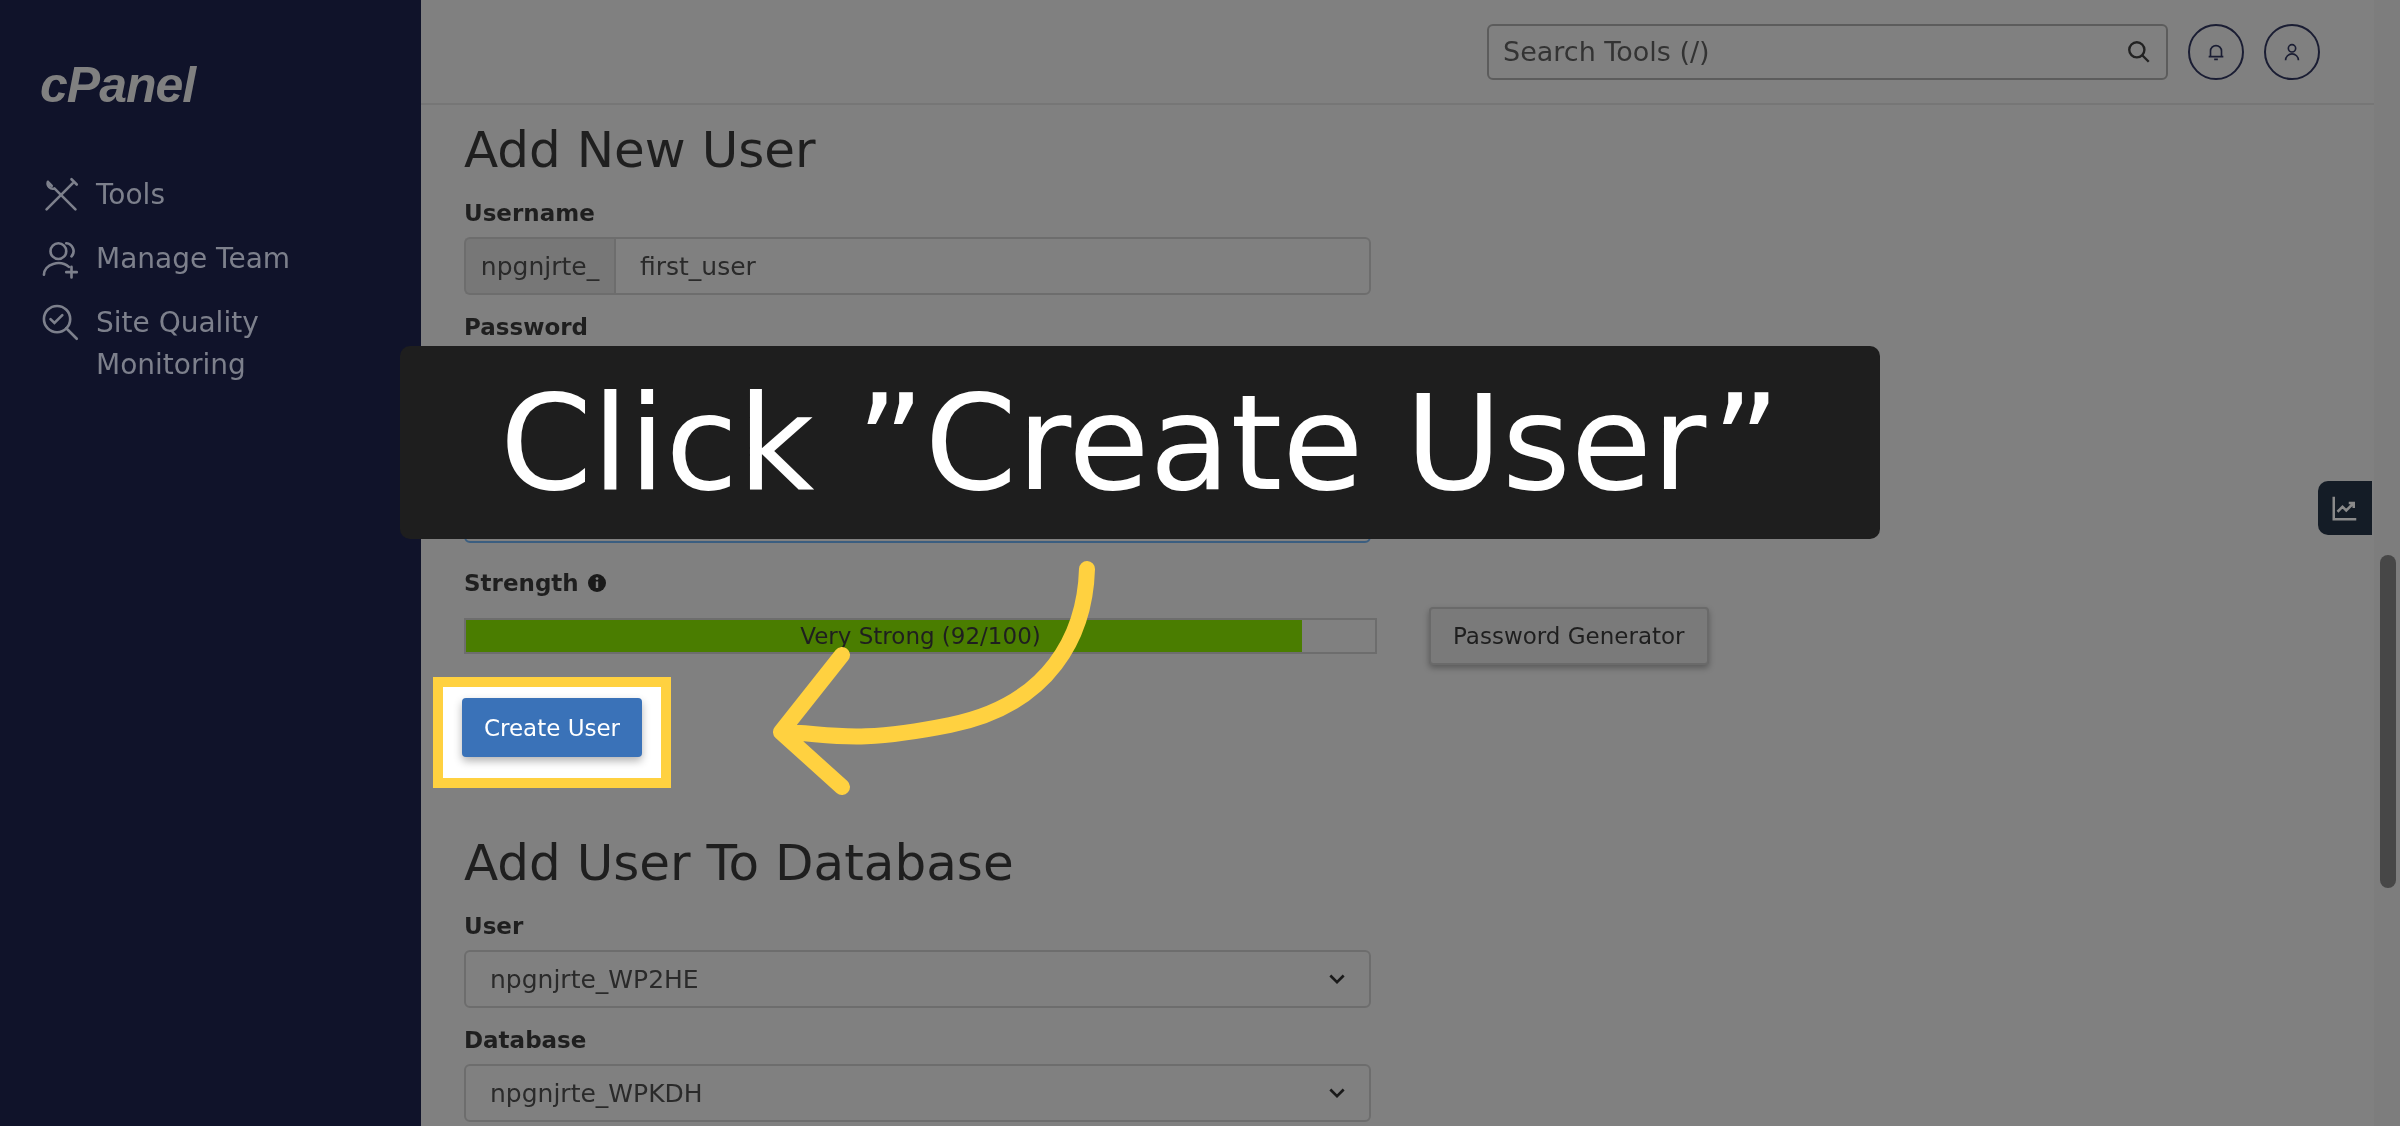 The image size is (2400, 1126). What do you see at coordinates (190, 259) in the screenshot?
I see `sidebar-item: Manage Team` at bounding box center [190, 259].